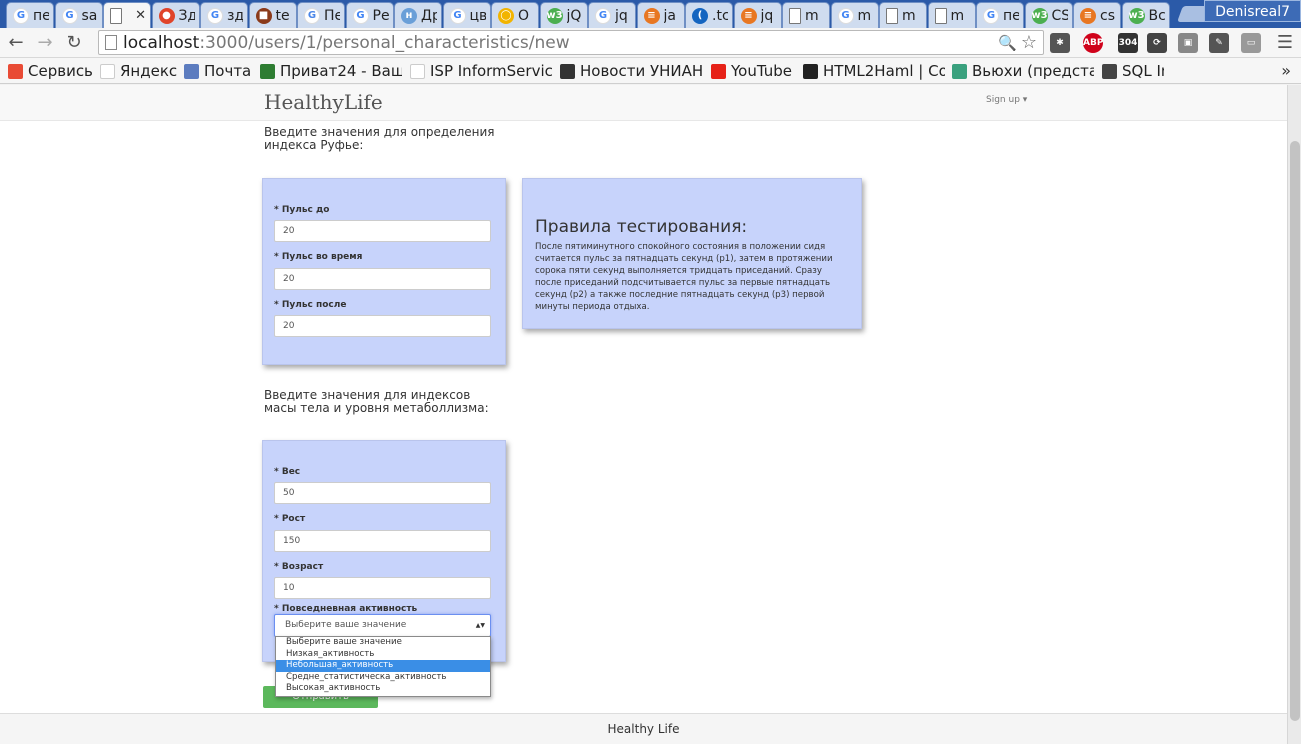  Describe the element at coordinates (767, 15) in the screenshot. I see `tab-title: jq` at that location.